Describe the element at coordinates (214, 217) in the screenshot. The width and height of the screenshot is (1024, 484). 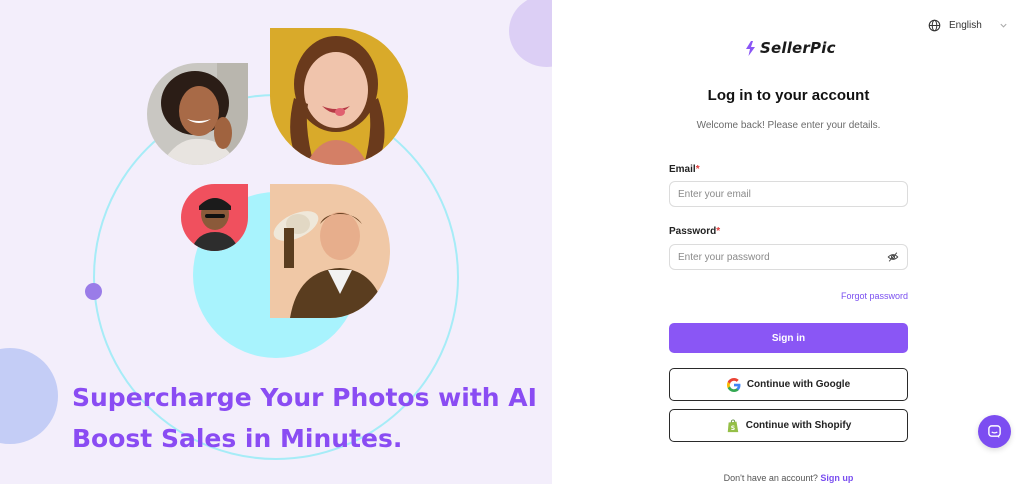
I see `model-photo-man-cap` at that location.